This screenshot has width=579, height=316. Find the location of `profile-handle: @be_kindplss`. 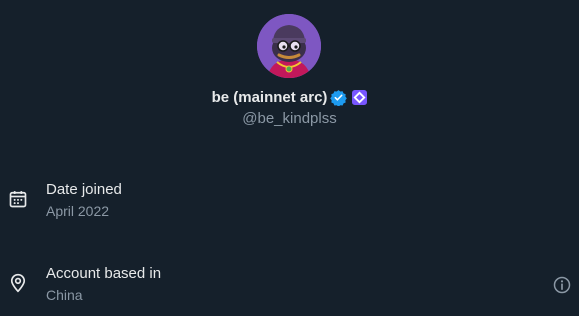

profile-handle: @be_kindplss is located at coordinates (289, 118).